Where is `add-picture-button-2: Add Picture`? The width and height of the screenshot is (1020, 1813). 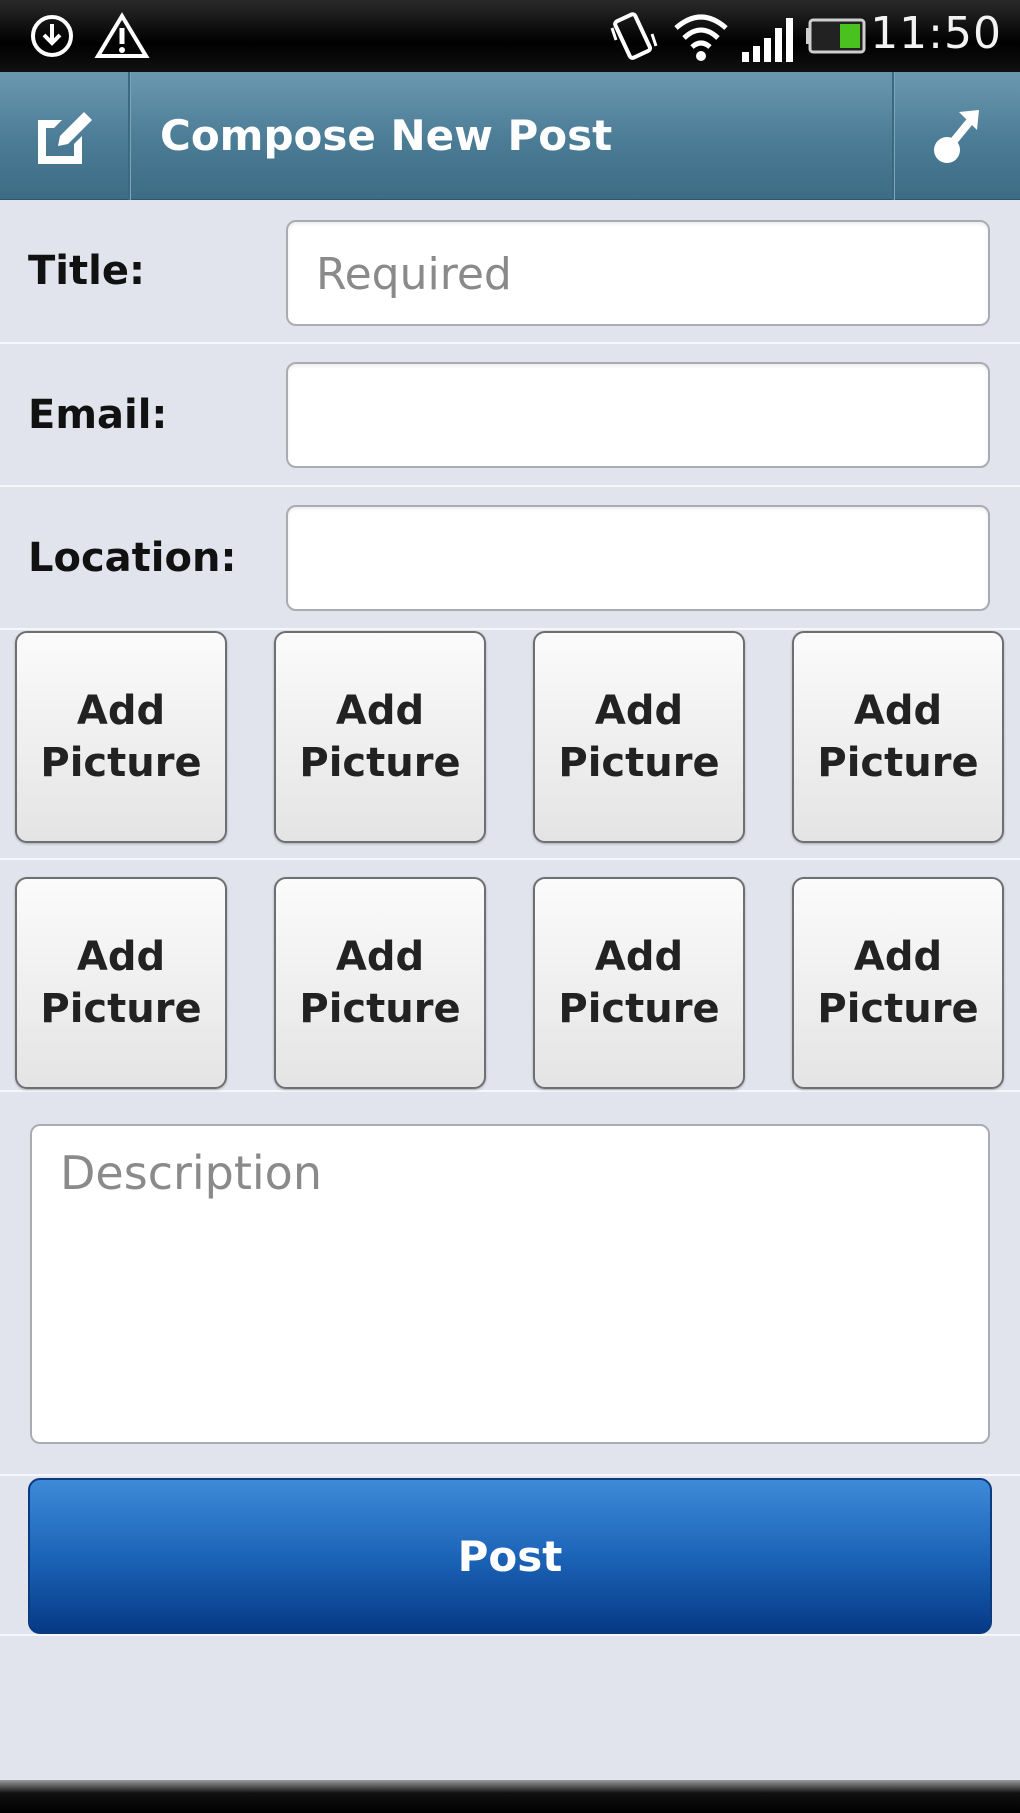 add-picture-button-2: Add Picture is located at coordinates (380, 737).